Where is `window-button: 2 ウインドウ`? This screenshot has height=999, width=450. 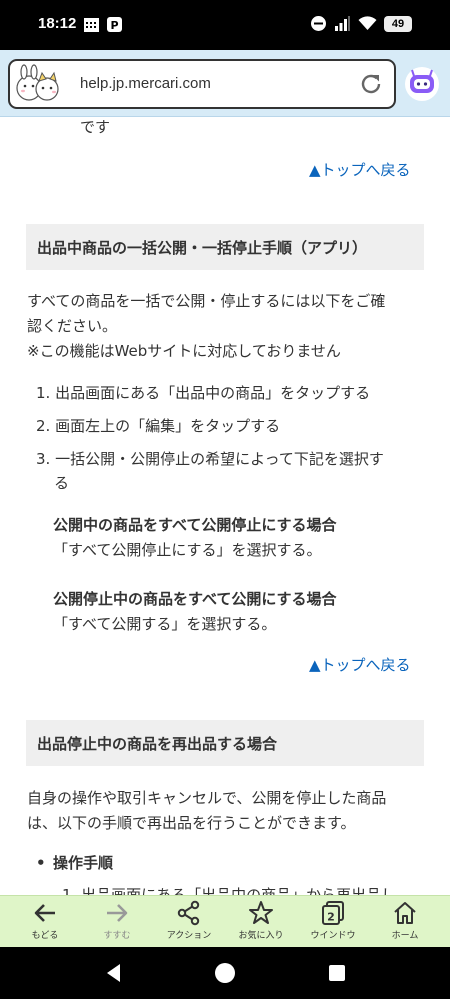
window-button: 2 ウインドウ is located at coordinates (333, 923).